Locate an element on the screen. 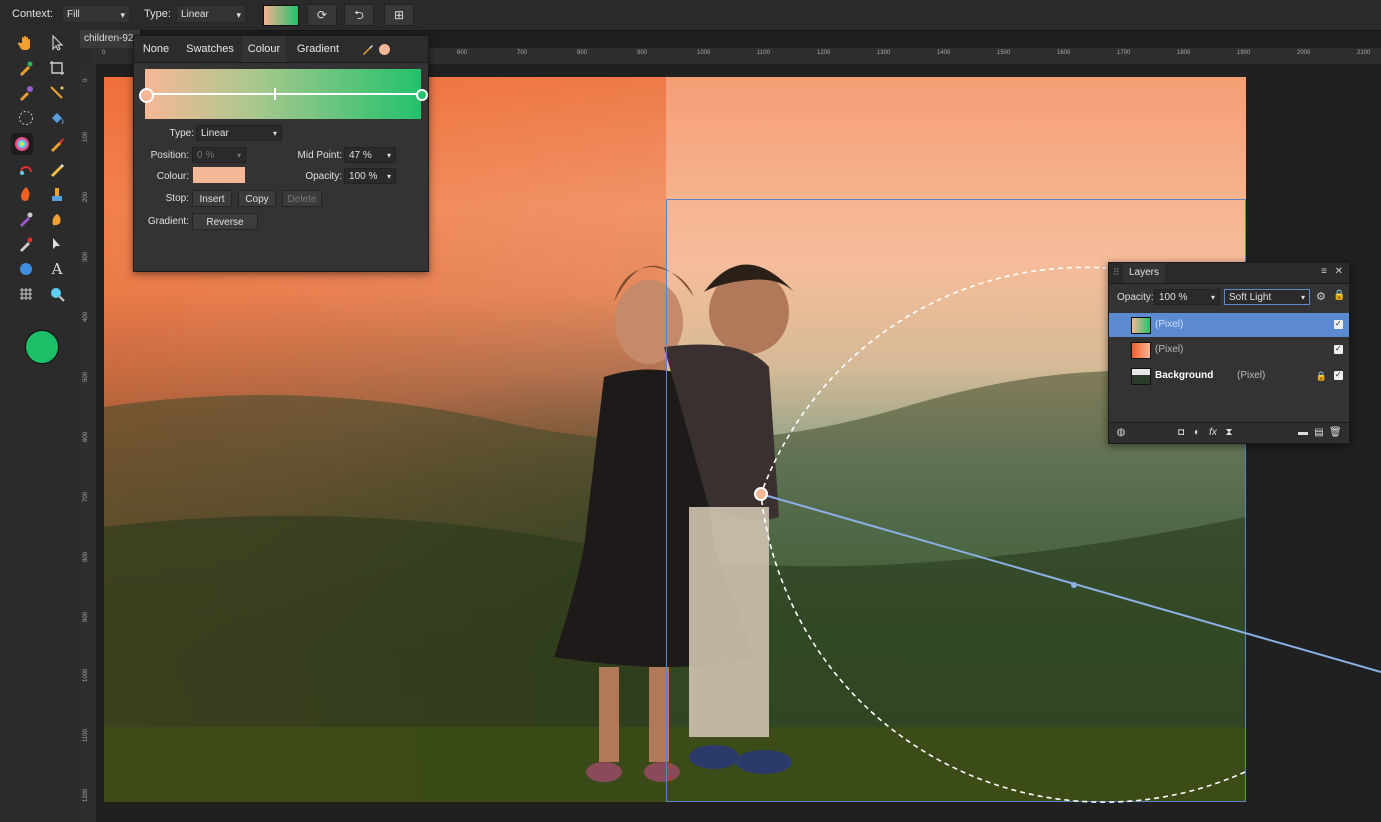  stop-colour-swatch is located at coordinates (219, 175).